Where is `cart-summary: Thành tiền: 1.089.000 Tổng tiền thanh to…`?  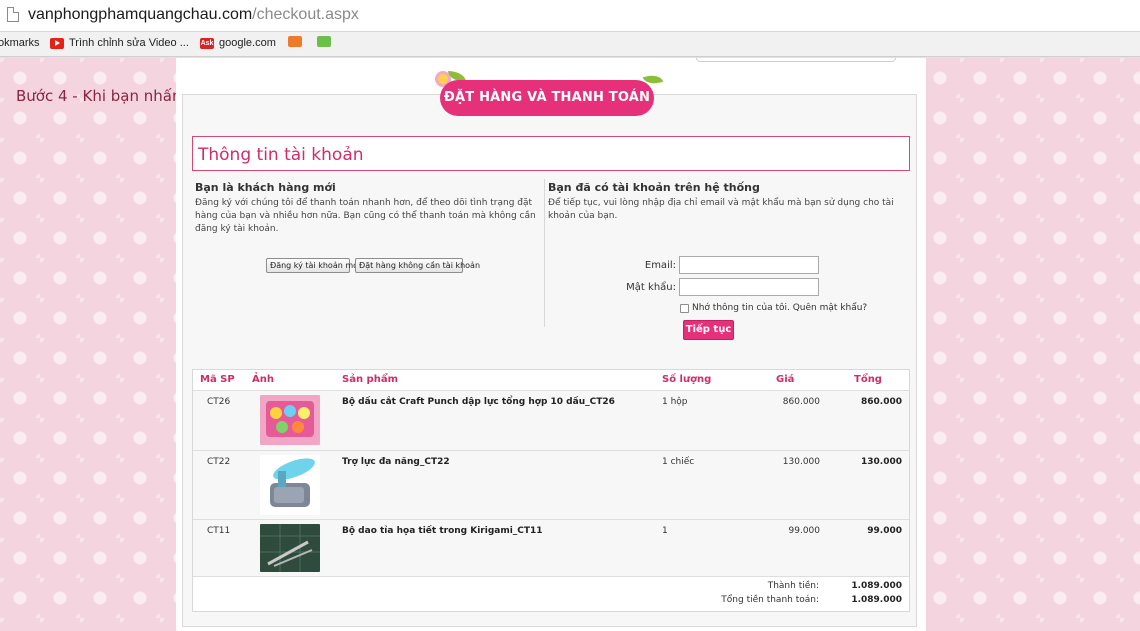 cart-summary: Thành tiền: 1.089.000 Tổng tiền thanh to… is located at coordinates (551, 593).